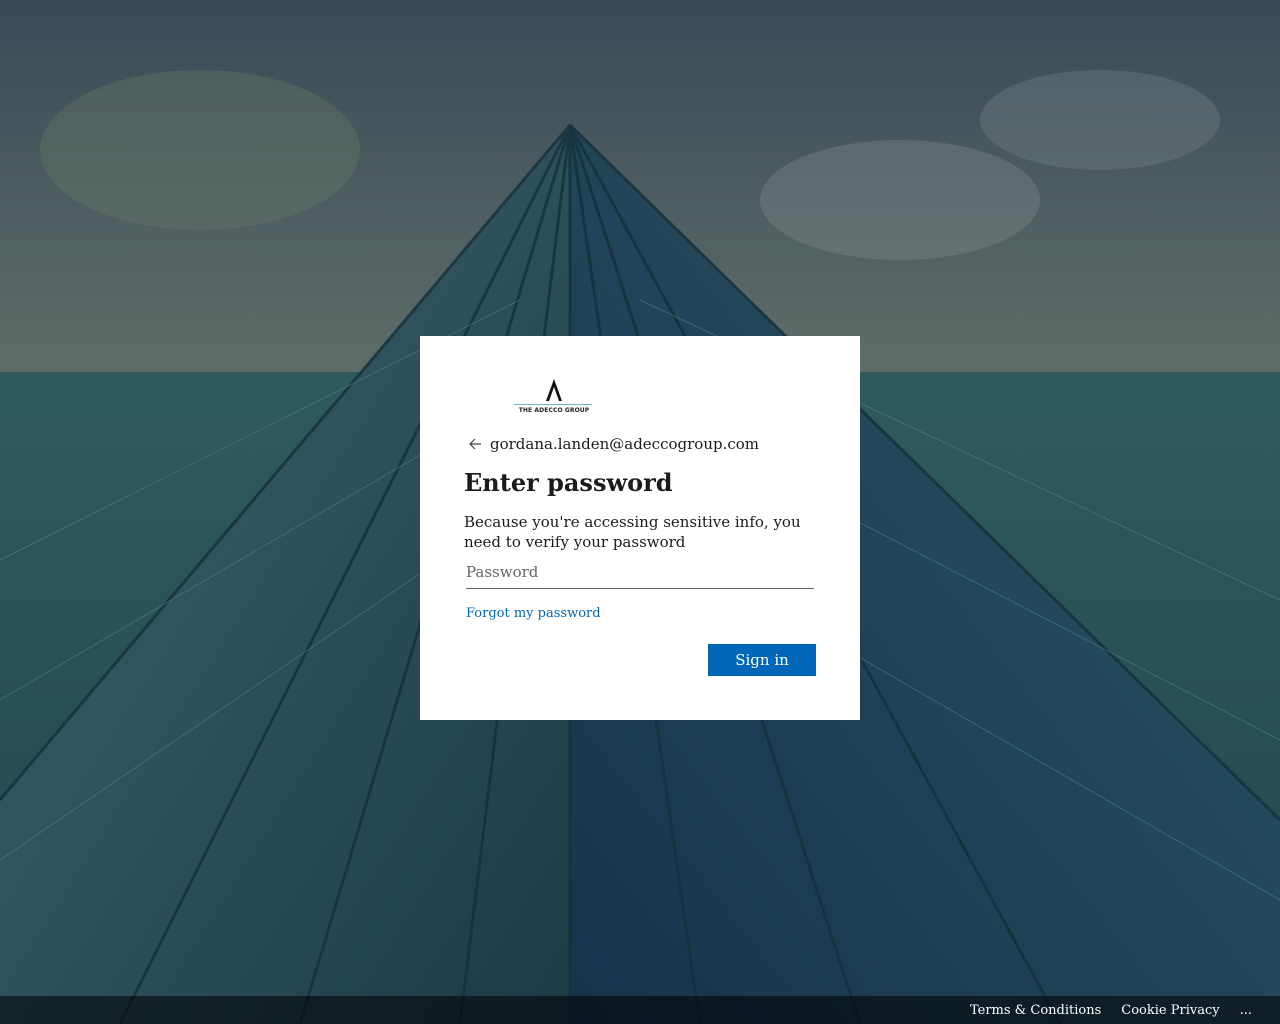 Image resolution: width=1280 pixels, height=1024 pixels. Describe the element at coordinates (568, 482) in the screenshot. I see `page-title: Enter password` at that location.